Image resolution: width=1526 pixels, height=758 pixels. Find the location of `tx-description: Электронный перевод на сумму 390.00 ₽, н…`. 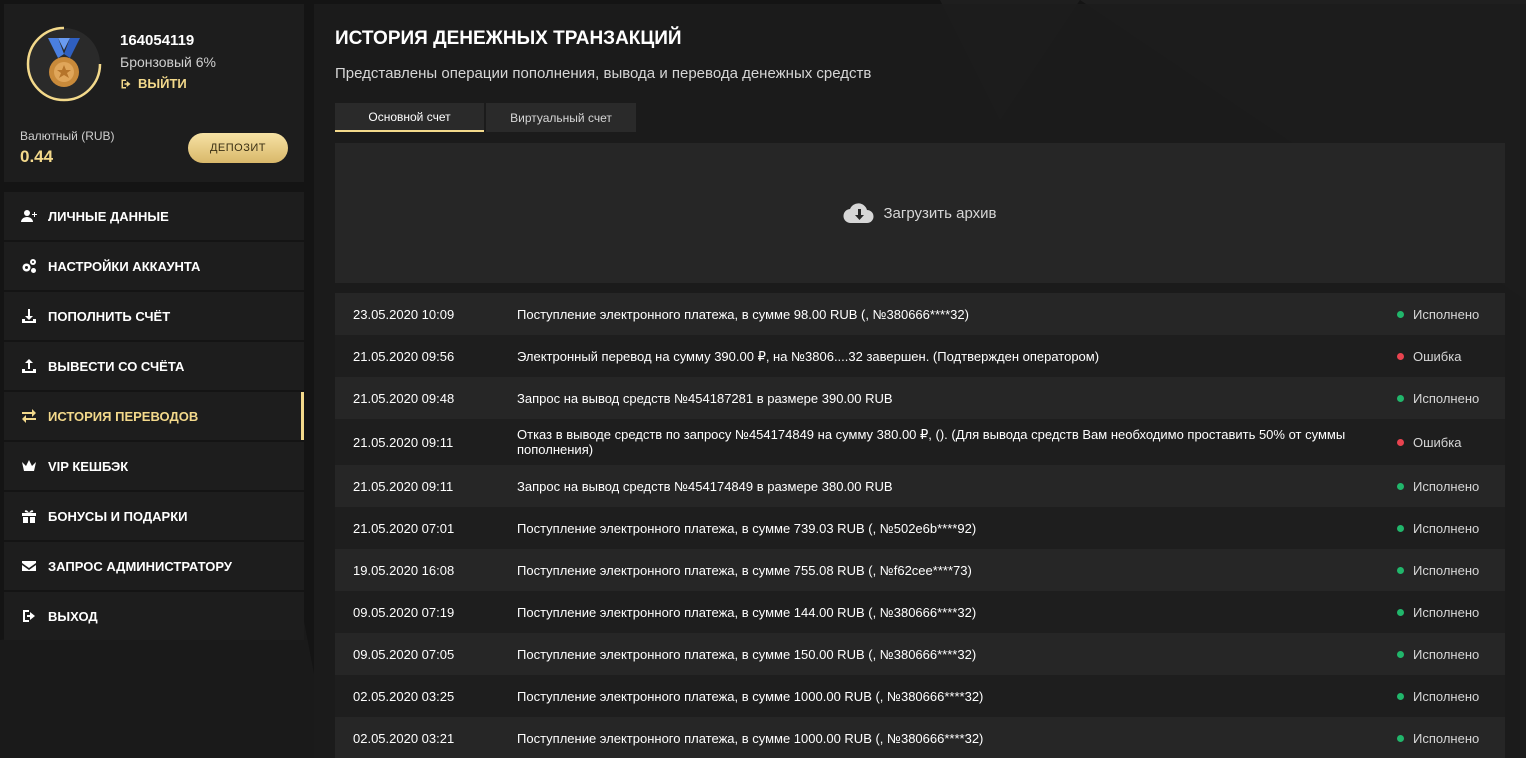

tx-description: Электронный перевод на сумму 390.00 ₽, н… is located at coordinates (808, 356).